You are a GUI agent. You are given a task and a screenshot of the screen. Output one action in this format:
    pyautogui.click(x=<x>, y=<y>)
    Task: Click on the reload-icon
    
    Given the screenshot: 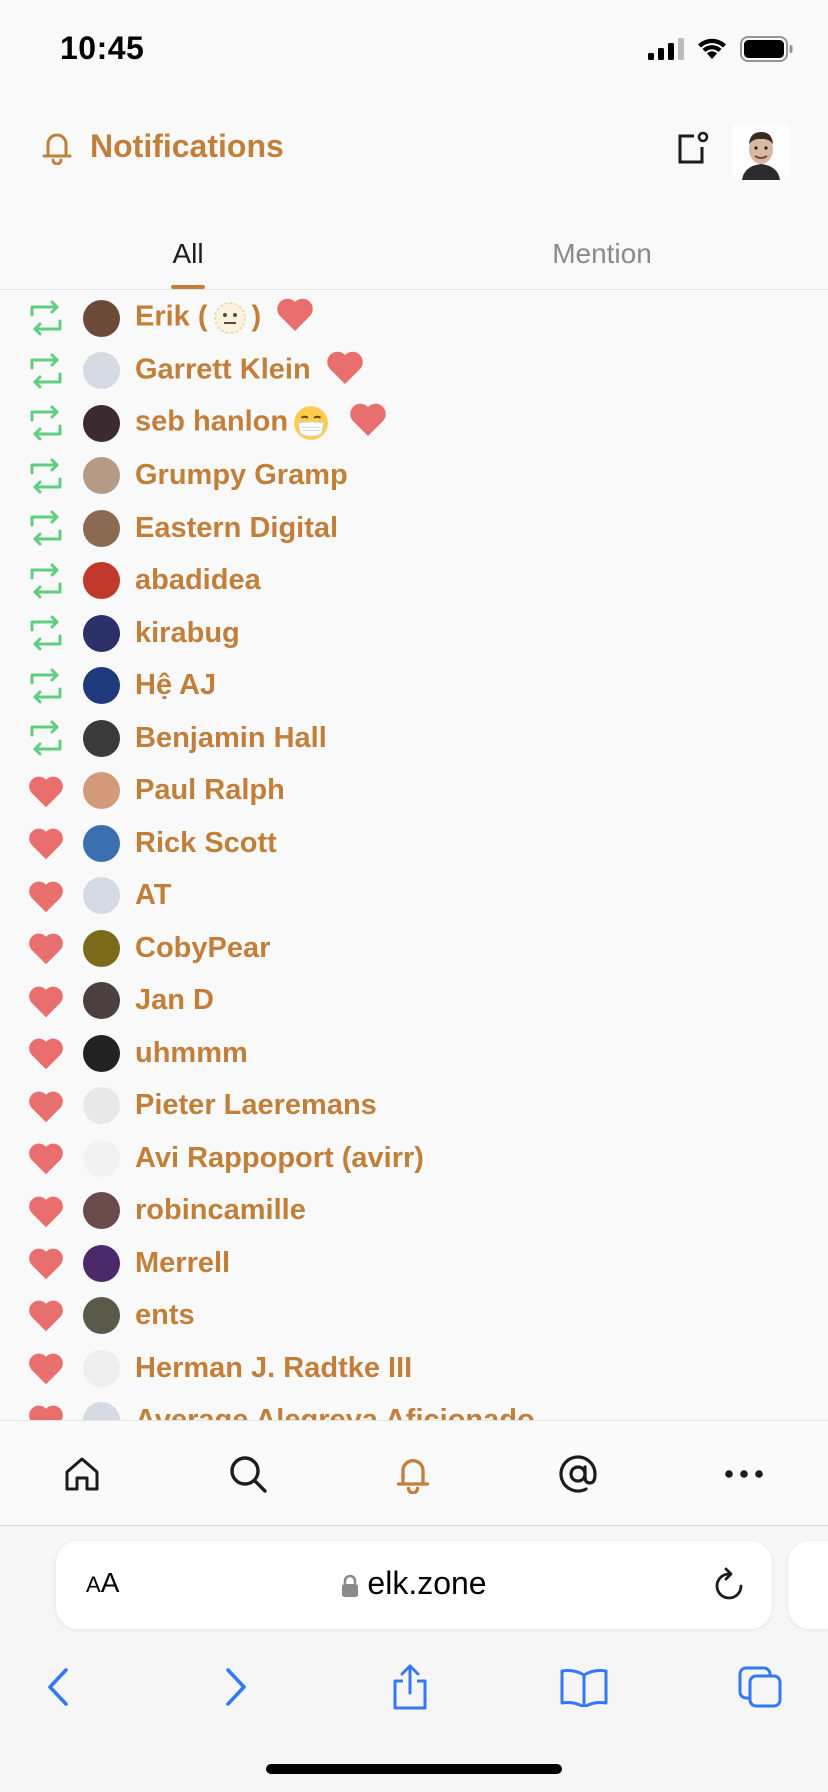 What is the action you would take?
    pyautogui.click(x=729, y=1583)
    